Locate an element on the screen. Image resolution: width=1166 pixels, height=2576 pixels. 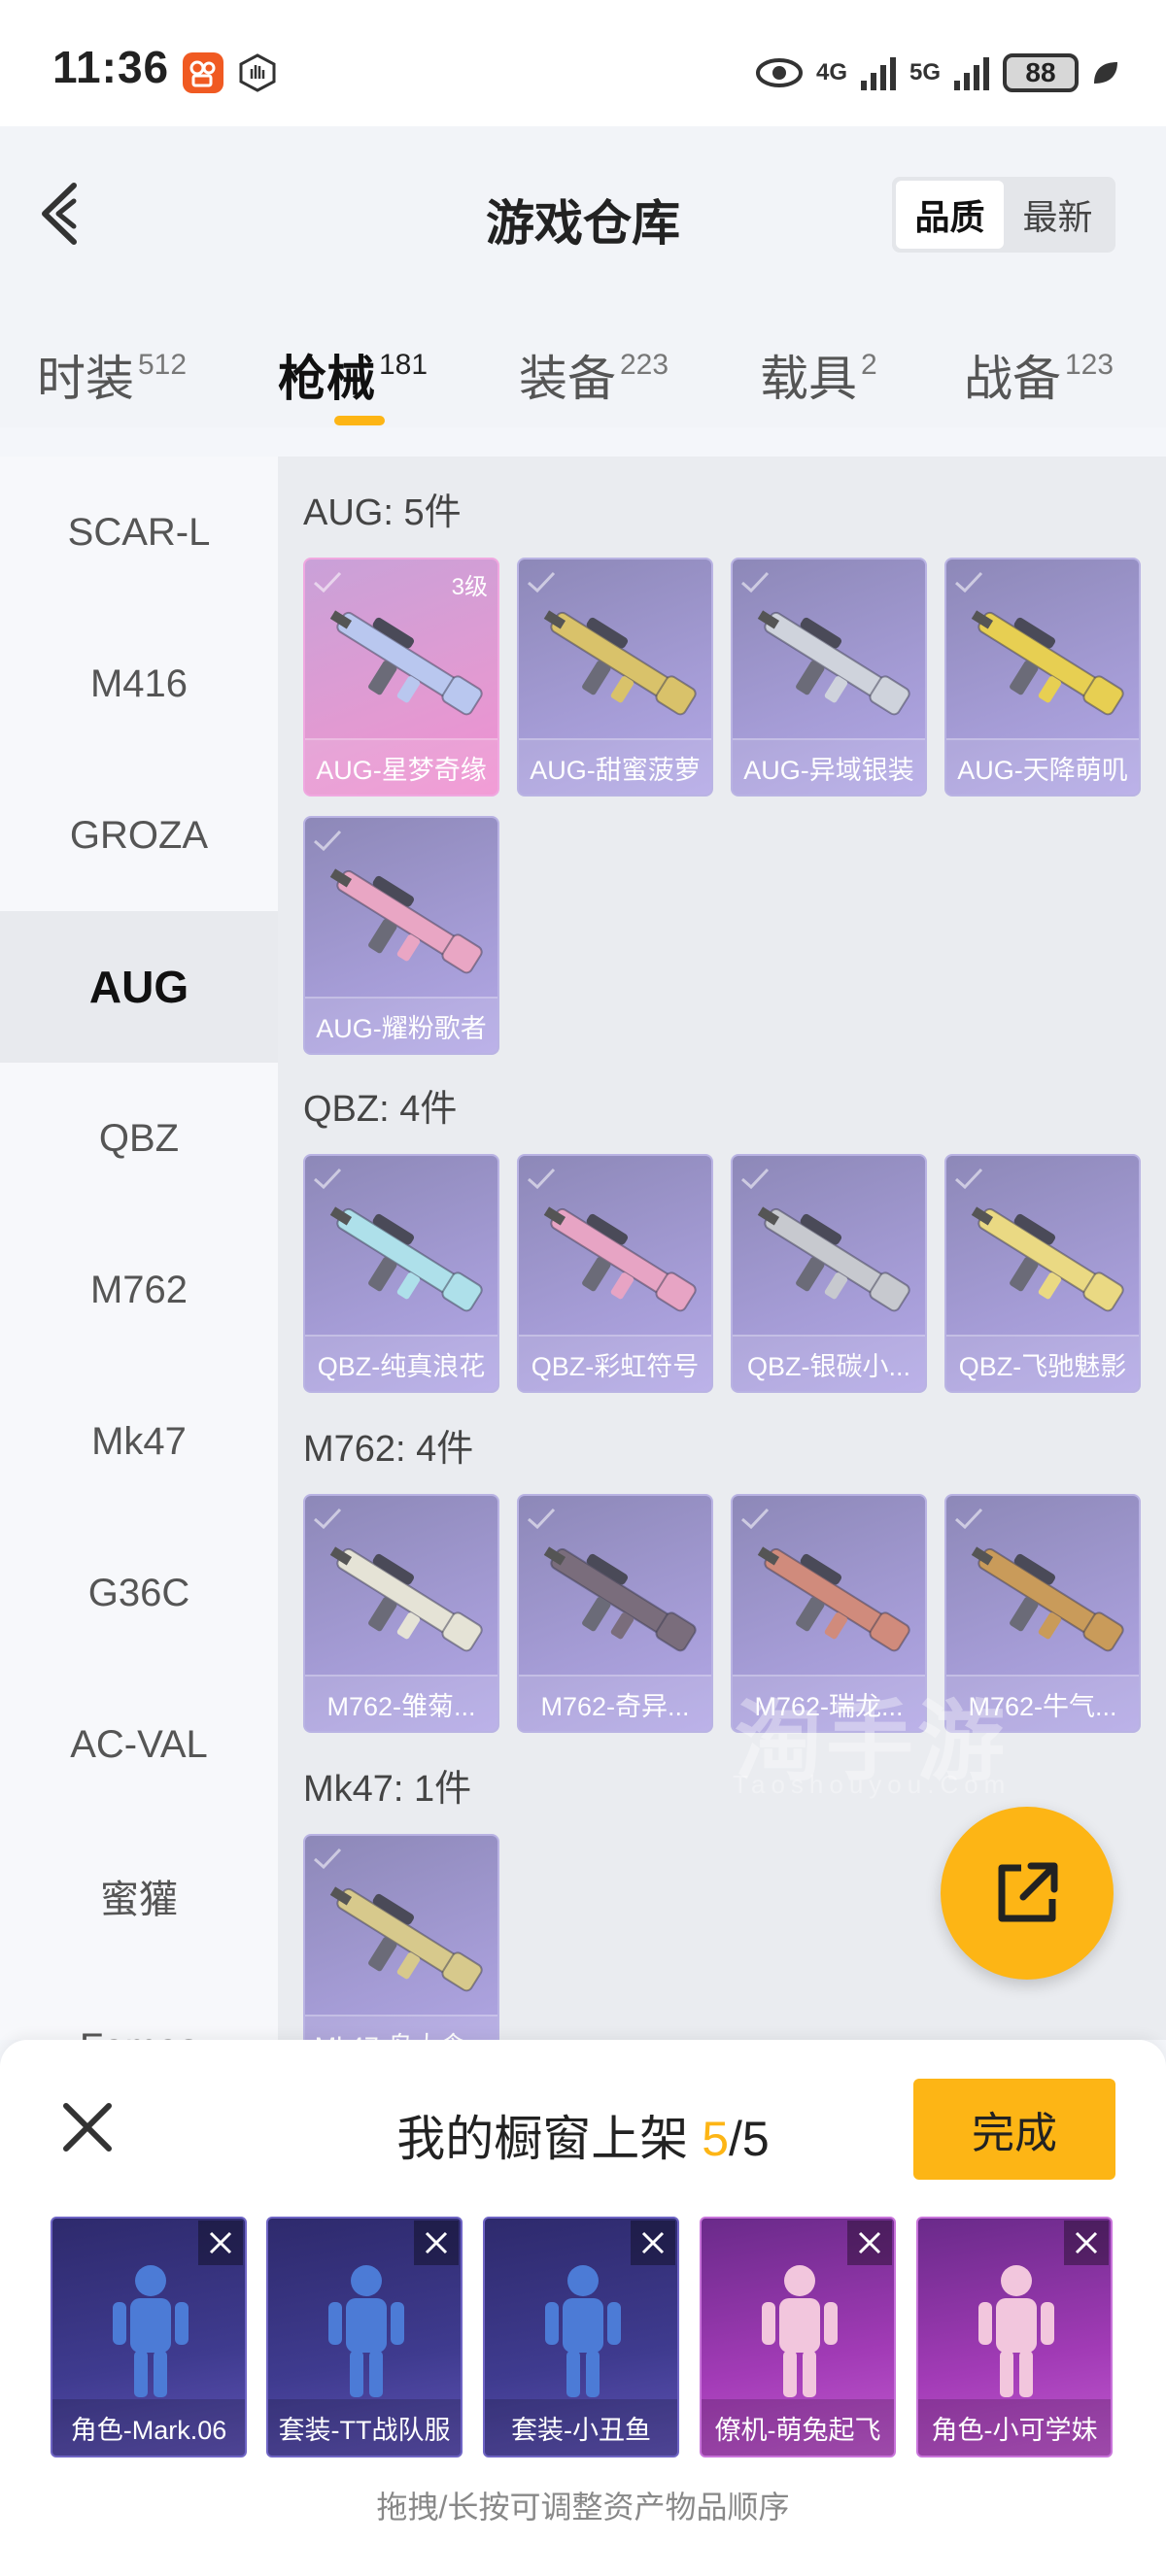
grade-badge: 3级 is located at coordinates (469, 587).